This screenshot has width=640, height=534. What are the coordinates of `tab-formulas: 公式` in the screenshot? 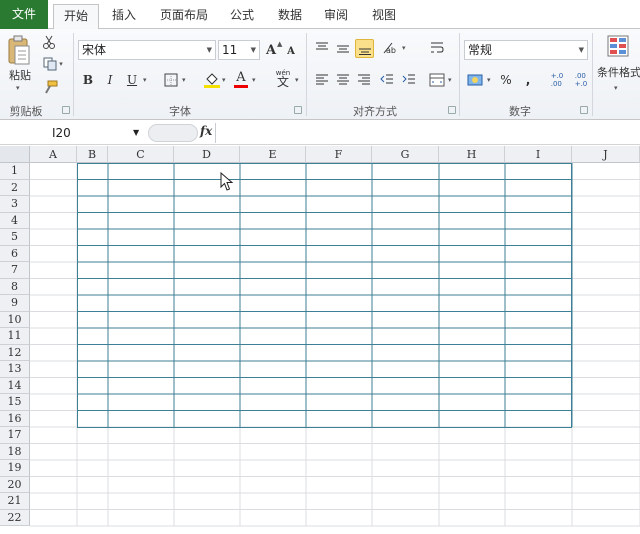 It's located at (242, 16).